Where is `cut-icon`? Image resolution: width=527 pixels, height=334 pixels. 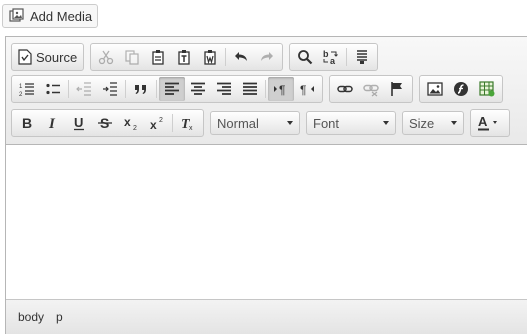
cut-icon is located at coordinates (106, 57).